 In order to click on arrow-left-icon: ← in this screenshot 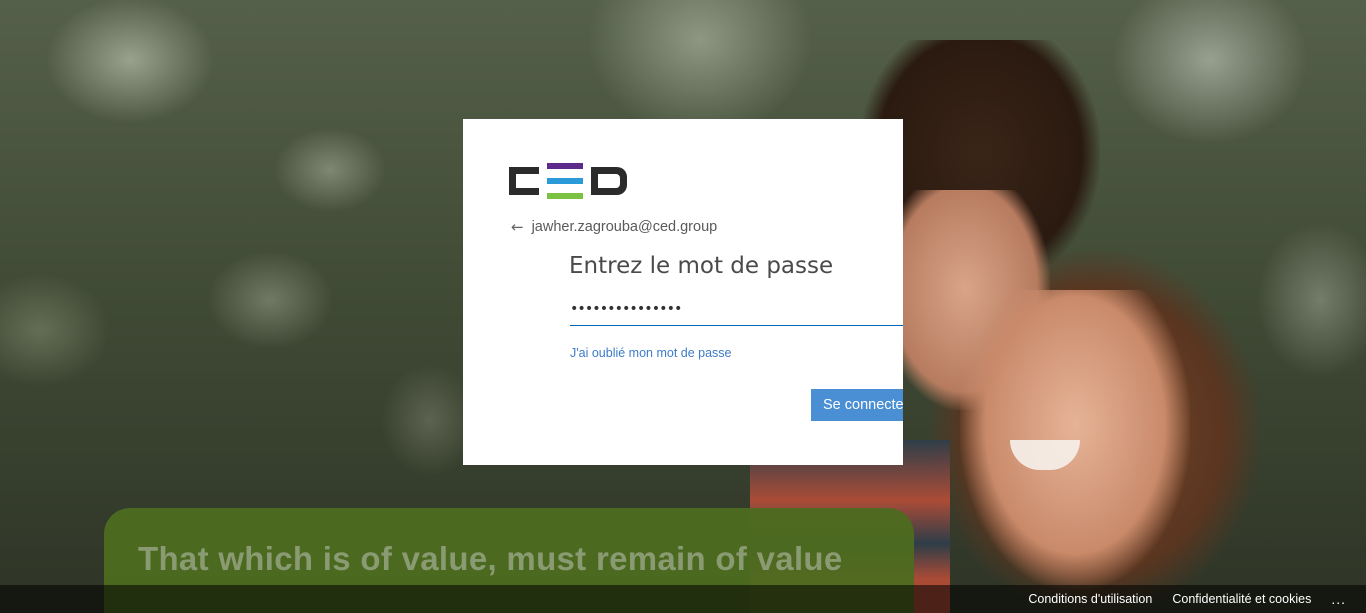, I will do `click(517, 227)`.